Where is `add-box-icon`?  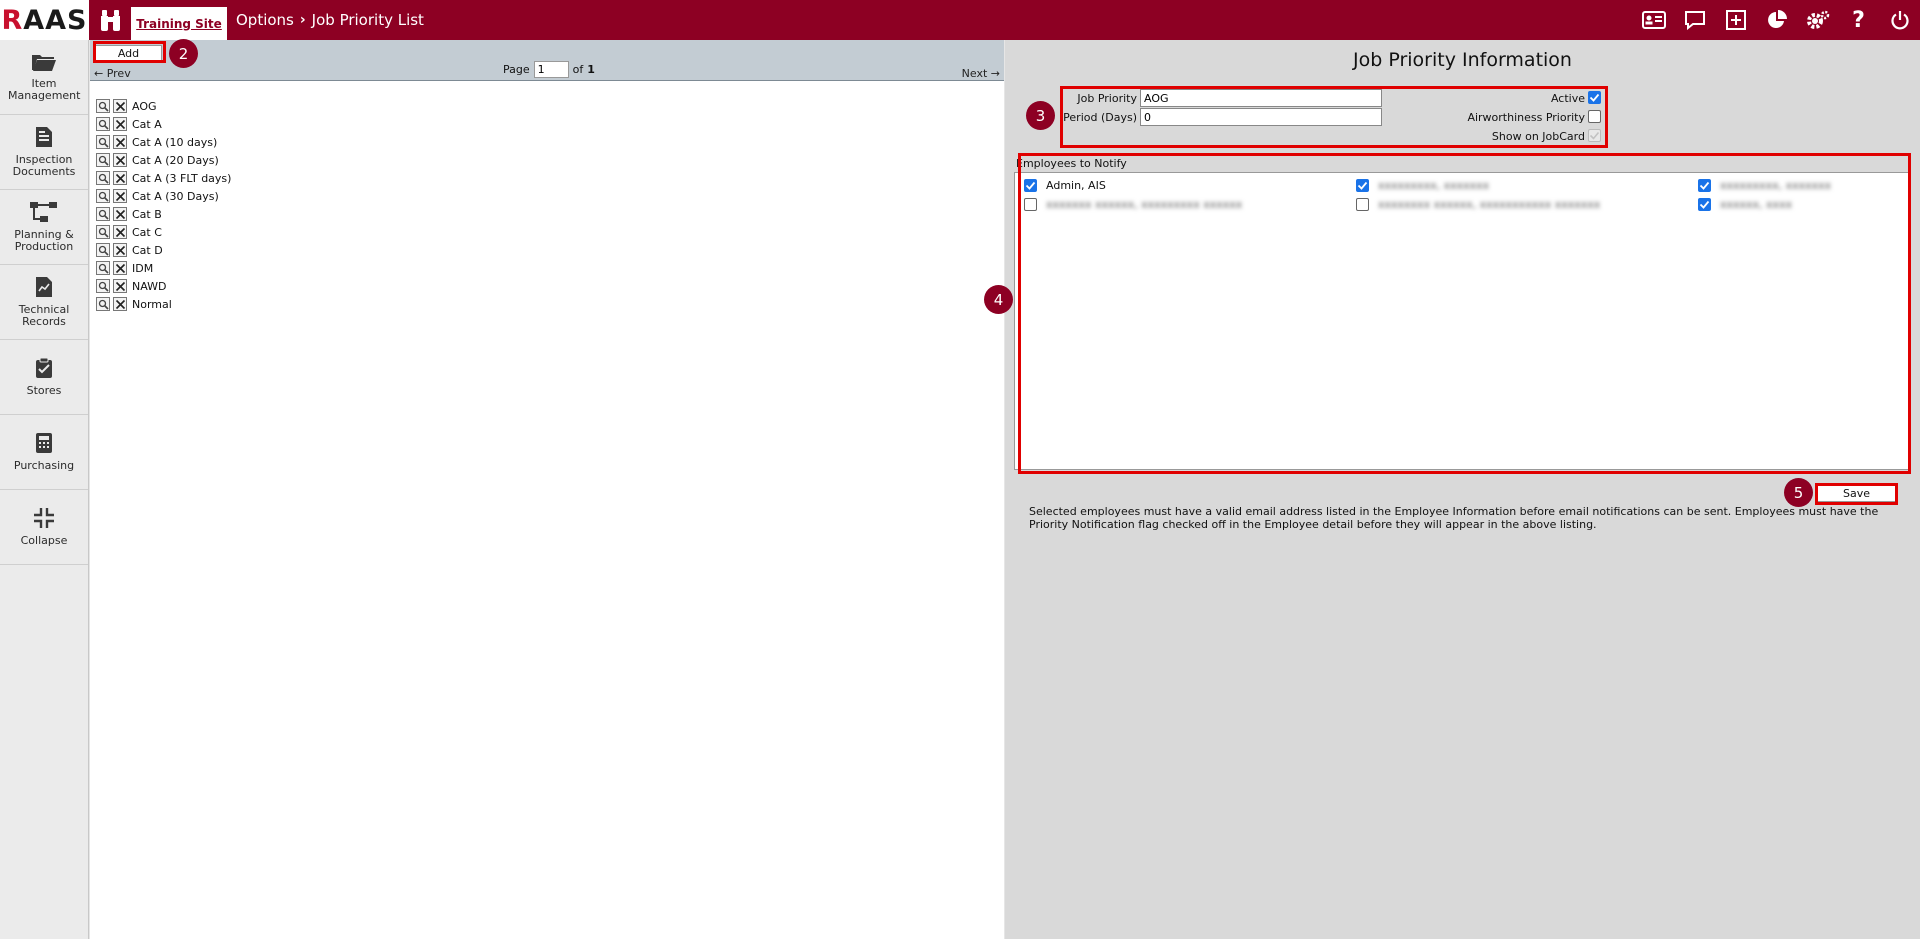
add-box-icon is located at coordinates (1735, 20).